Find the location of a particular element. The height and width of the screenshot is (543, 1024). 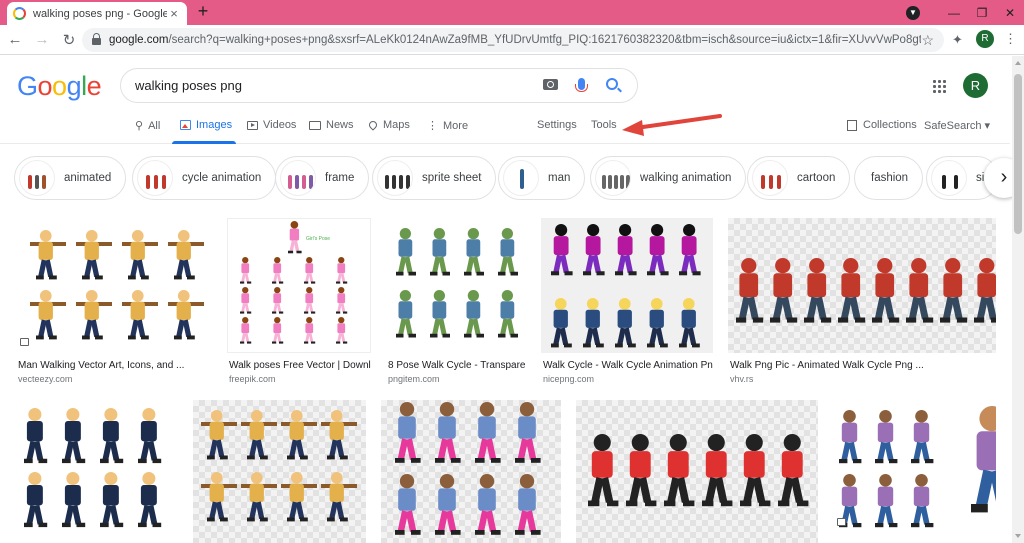

new-tab-button: + is located at coordinates (203, 11).